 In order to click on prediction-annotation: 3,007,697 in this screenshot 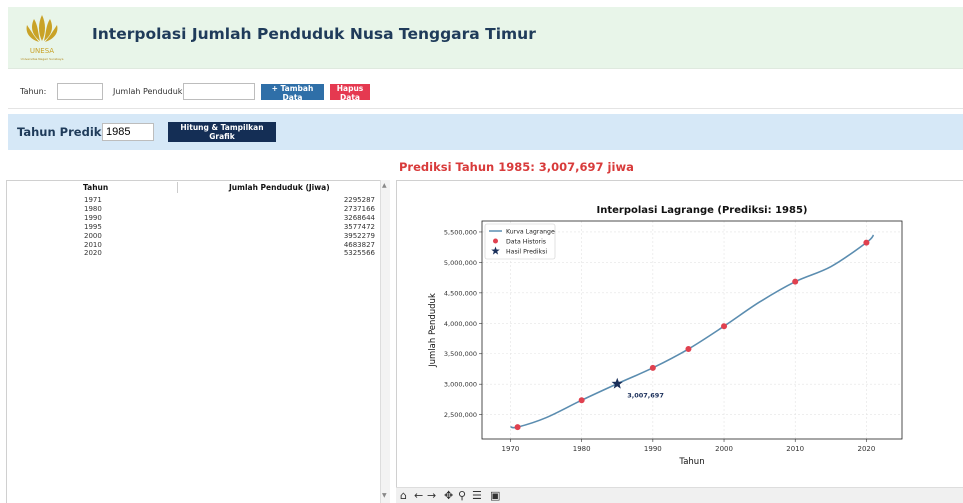, I will do `click(645, 396)`.